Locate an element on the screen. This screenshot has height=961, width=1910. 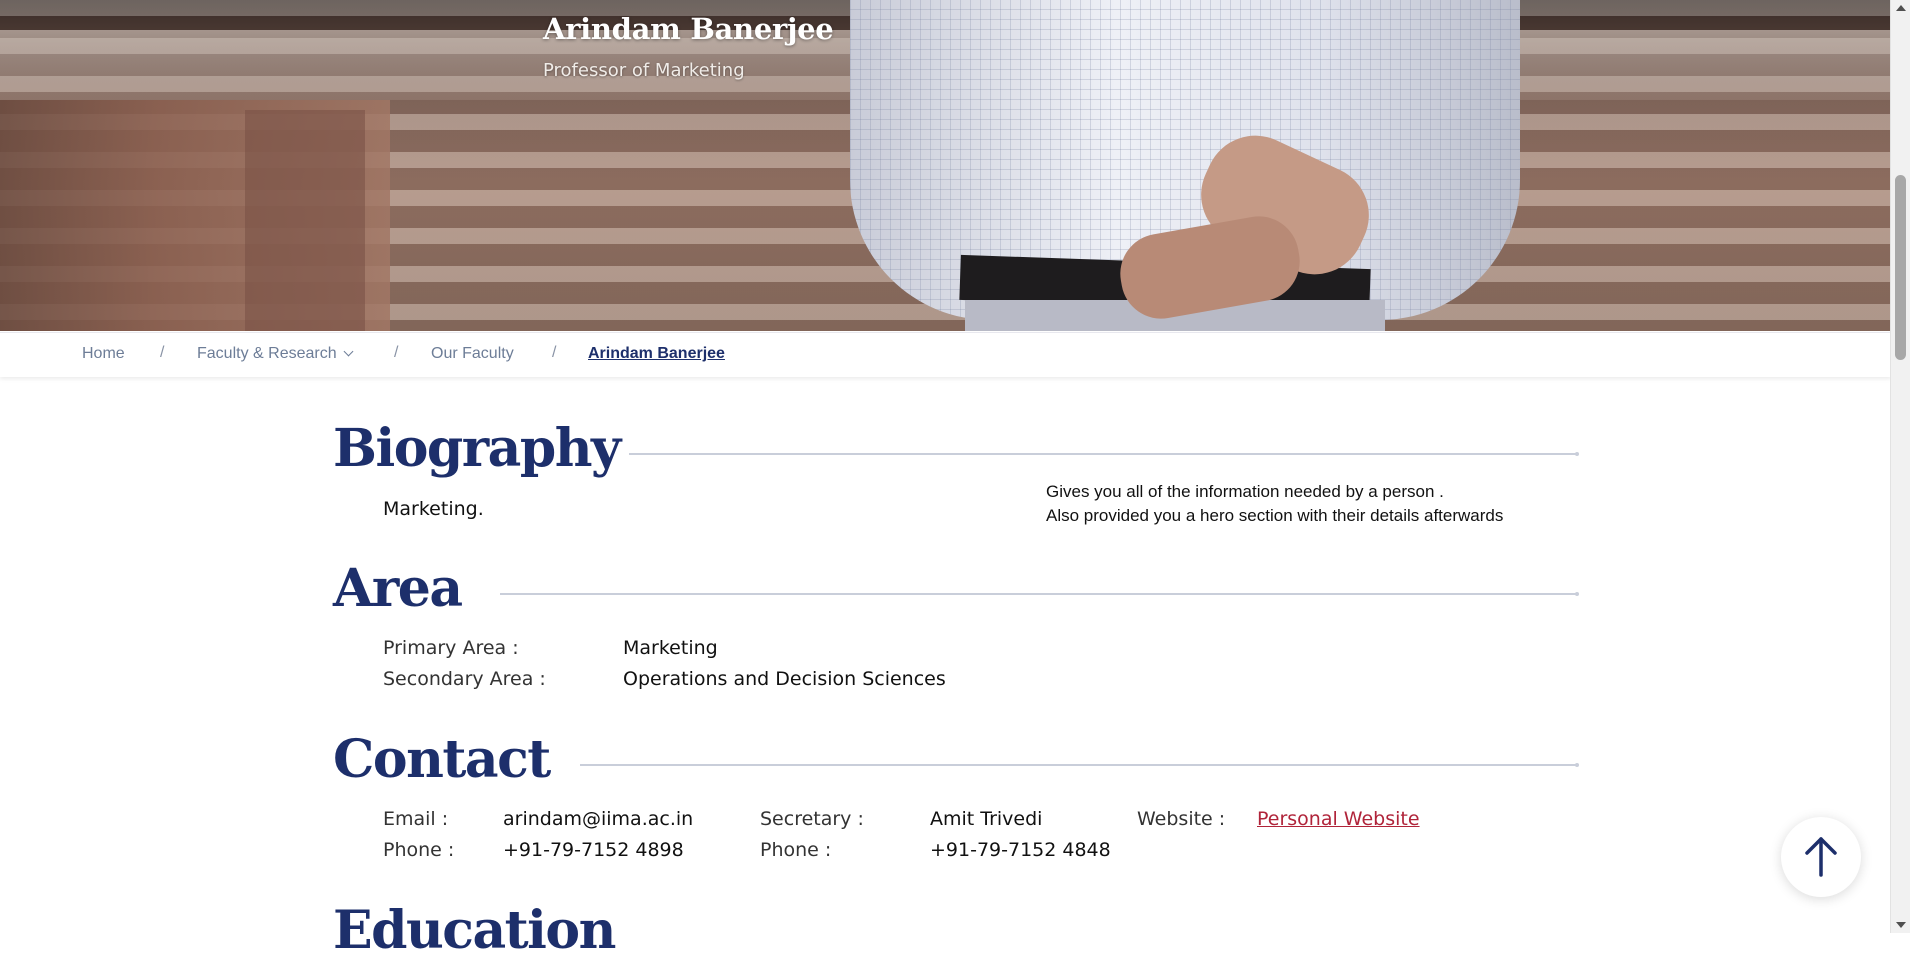
secretary-phone-label: Phone : is located at coordinates (796, 850).